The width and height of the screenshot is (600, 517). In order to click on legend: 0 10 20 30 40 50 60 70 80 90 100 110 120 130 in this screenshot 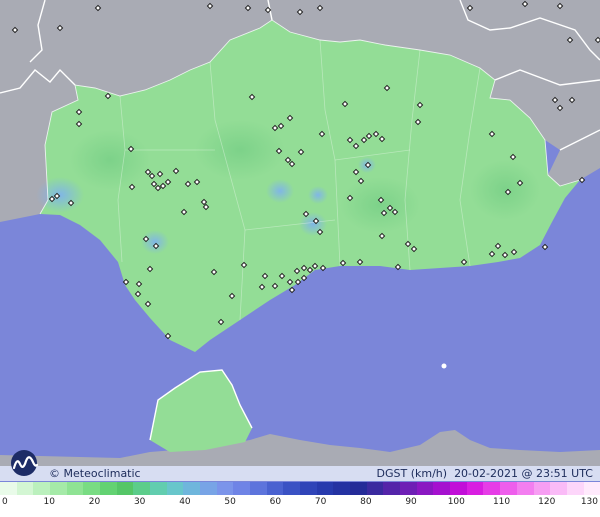, I will do `click(300, 499)`.